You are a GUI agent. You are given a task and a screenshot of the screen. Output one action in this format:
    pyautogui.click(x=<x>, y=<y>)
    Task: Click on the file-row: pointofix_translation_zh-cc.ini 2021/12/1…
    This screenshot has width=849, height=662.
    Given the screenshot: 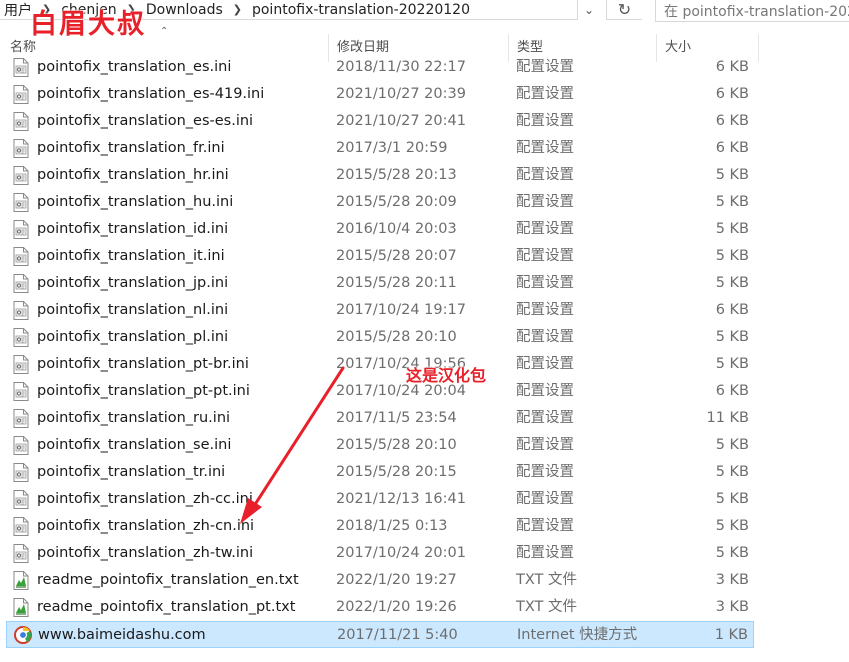 What is the action you would take?
    pyautogui.click(x=380, y=499)
    